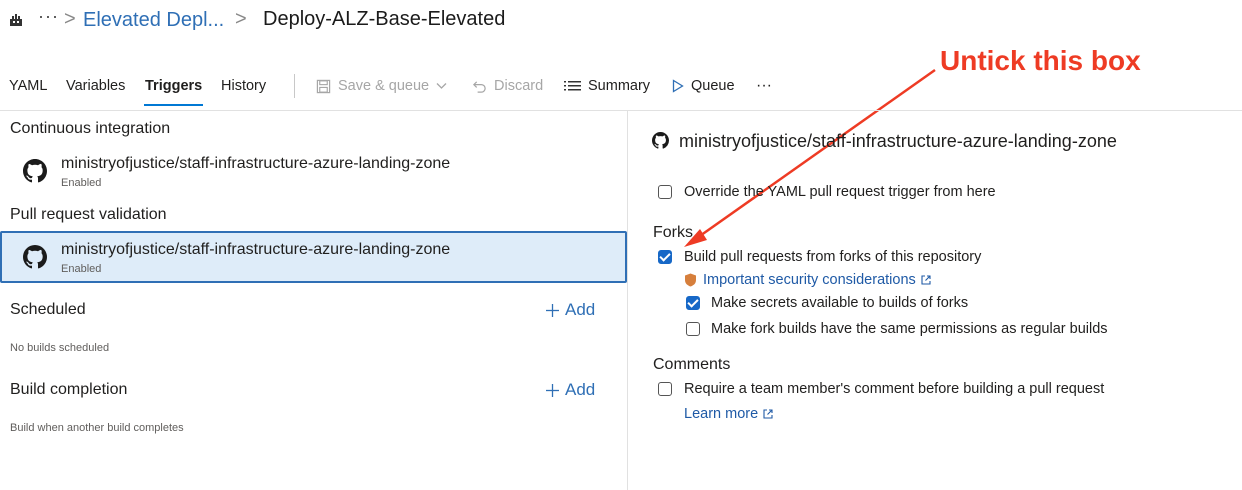  Describe the element at coordinates (48, 16) in the screenshot. I see `breadcrumb-more-button: ···` at that location.